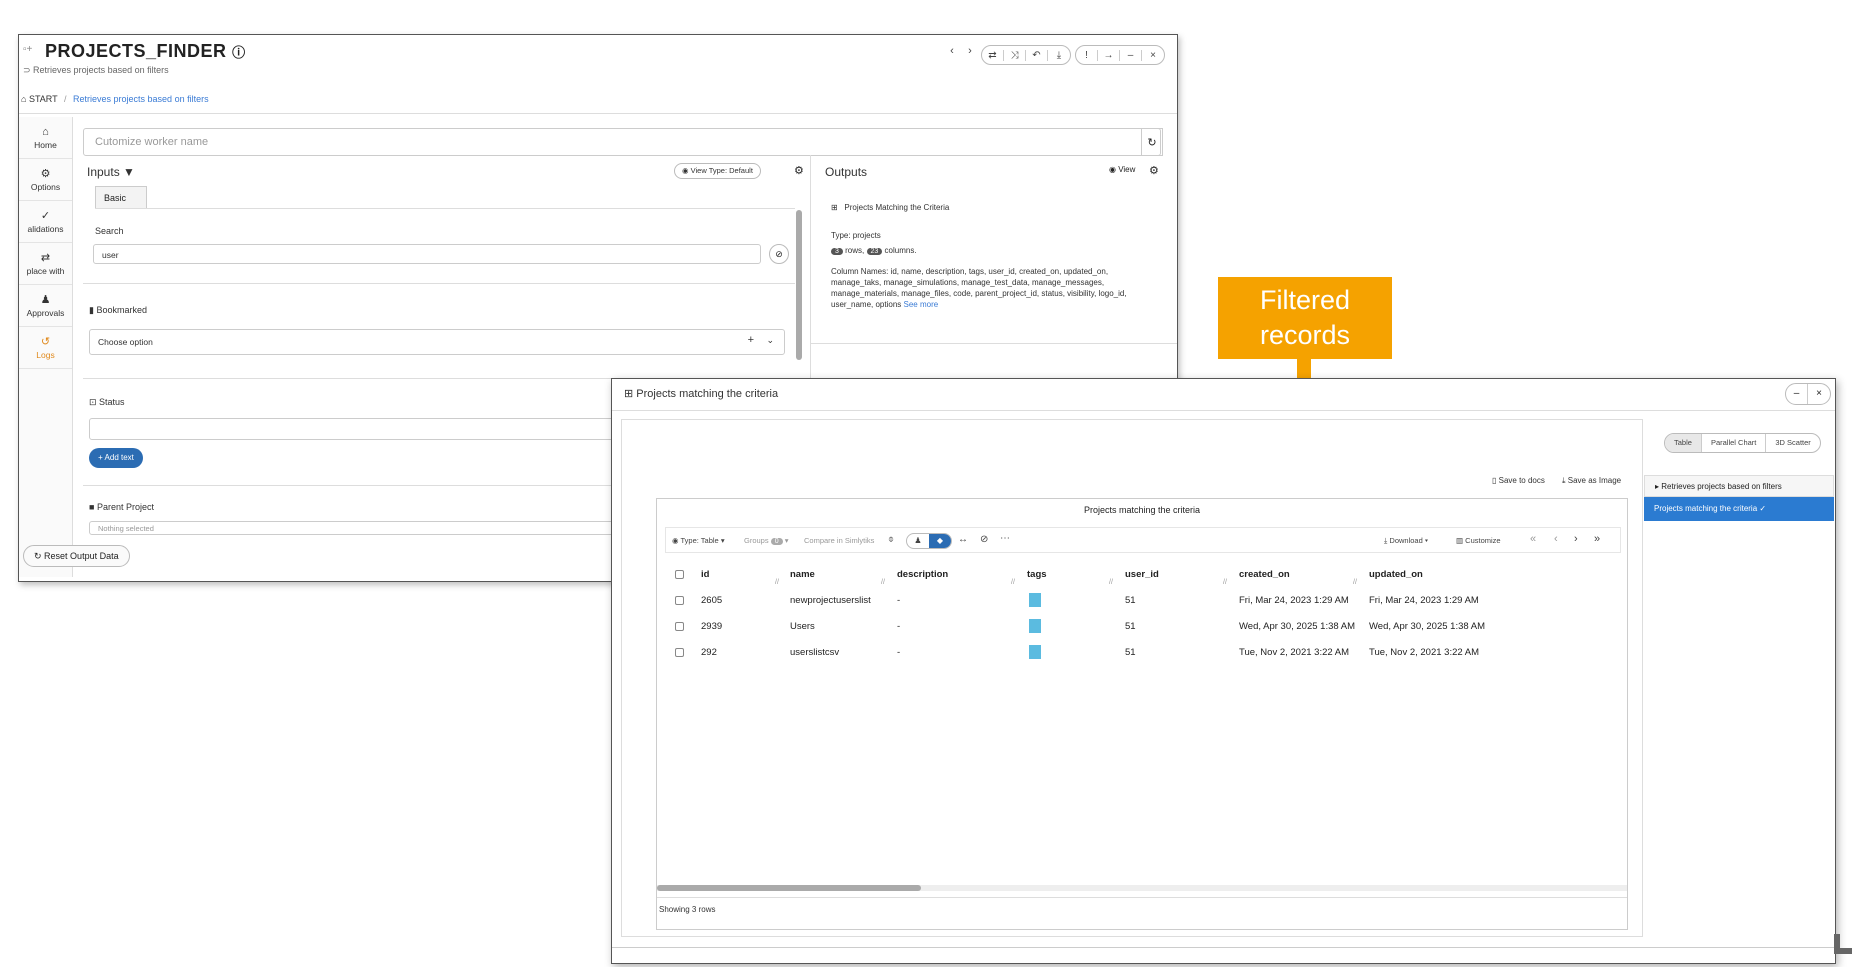 Image resolution: width=1854 pixels, height=967 pixels. What do you see at coordinates (141, 99) in the screenshot?
I see `breadcrumb-current: Retrieves projects based on filters` at bounding box center [141, 99].